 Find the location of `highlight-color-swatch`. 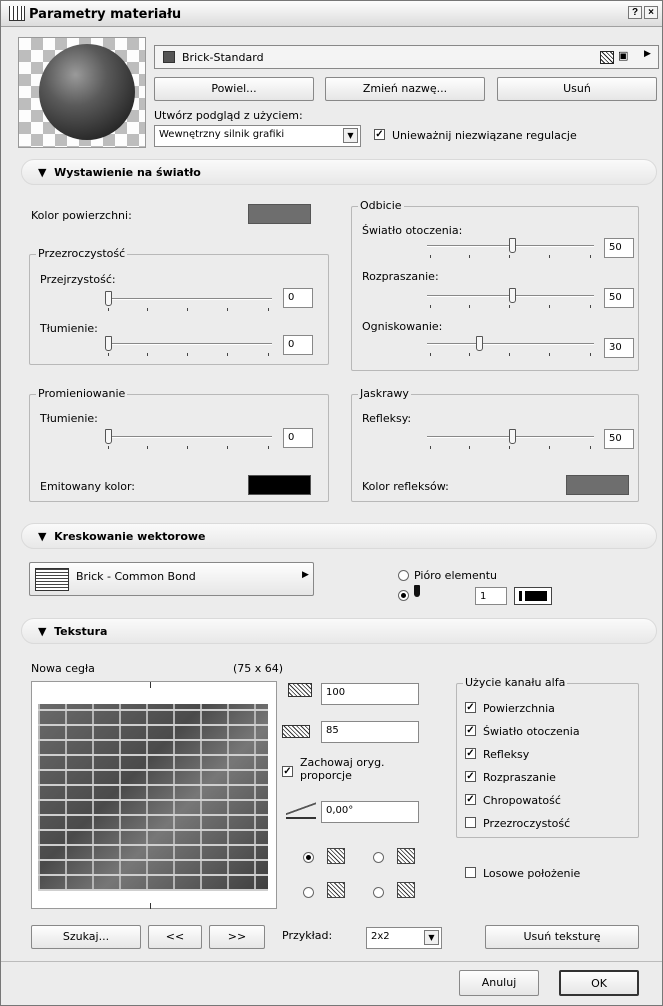

highlight-color-swatch is located at coordinates (597, 485).